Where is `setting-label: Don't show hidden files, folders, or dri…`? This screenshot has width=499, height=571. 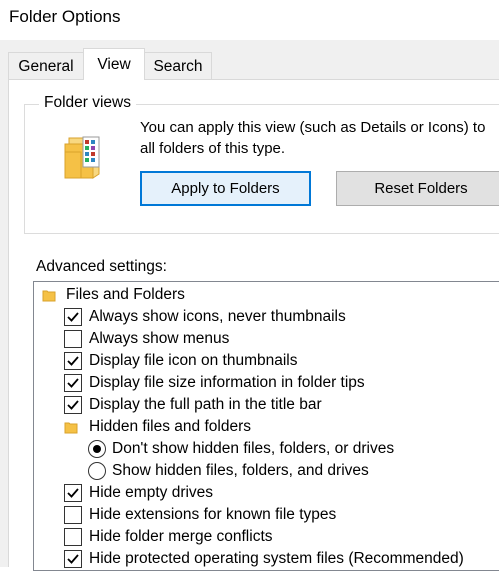 setting-label: Don't show hidden files, folders, or dri… is located at coordinates (253, 448).